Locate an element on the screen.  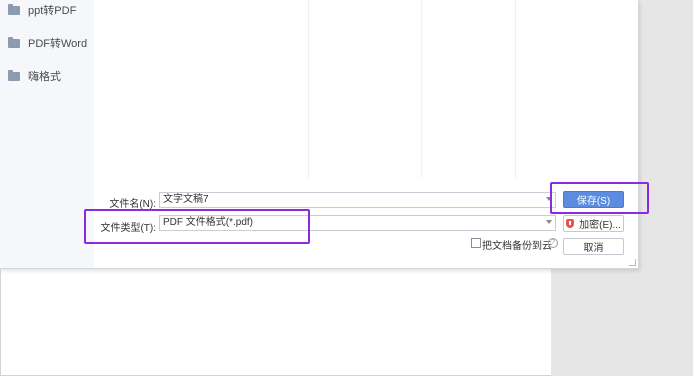
resize-grip-icon is located at coordinates (632, 262).